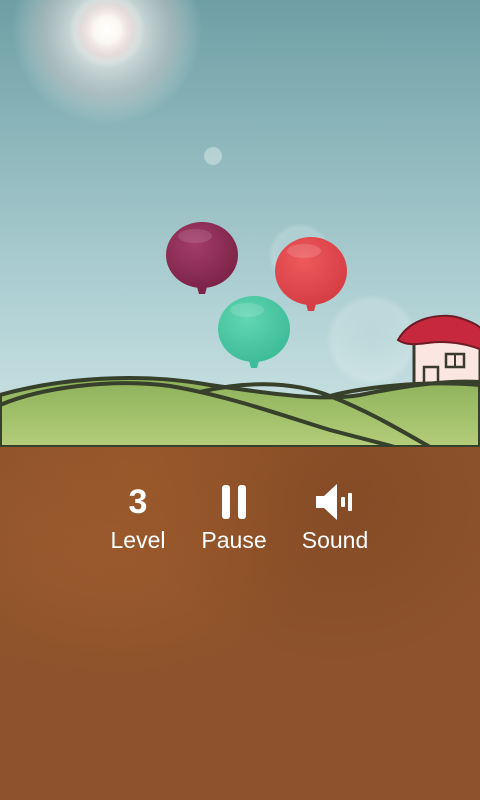  What do you see at coordinates (234, 540) in the screenshot?
I see `pause-label: Pause` at bounding box center [234, 540].